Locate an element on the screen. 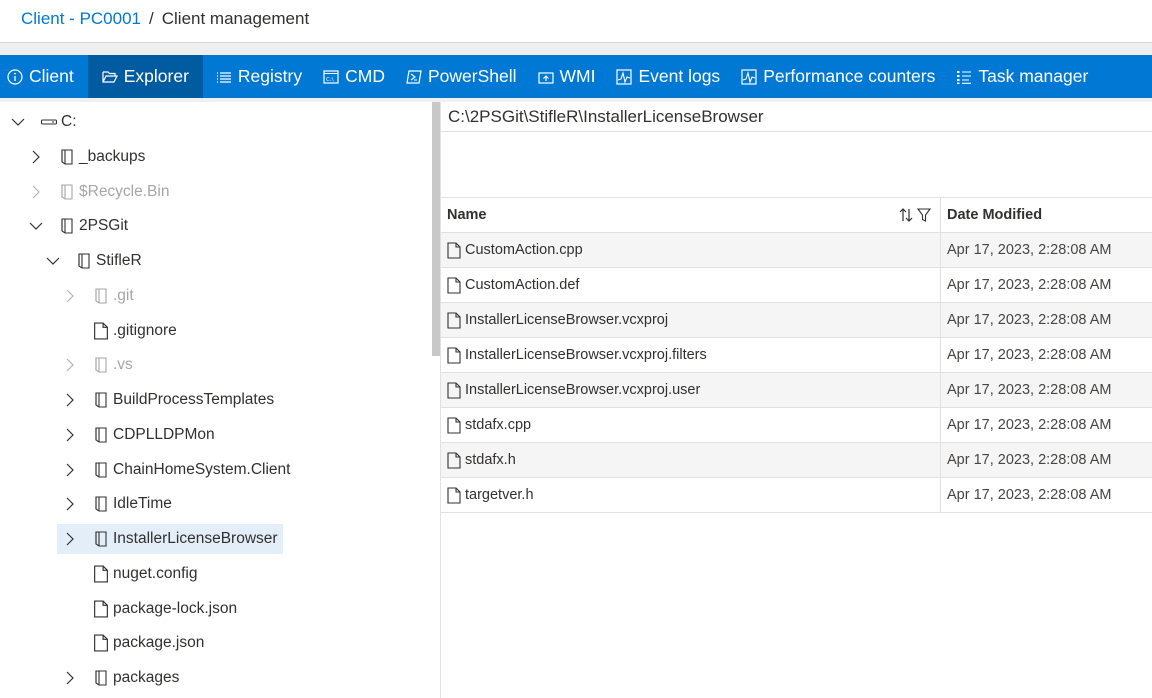 The width and height of the screenshot is (1152, 698). pane-splitter-scrollbar is located at coordinates (436, 229).